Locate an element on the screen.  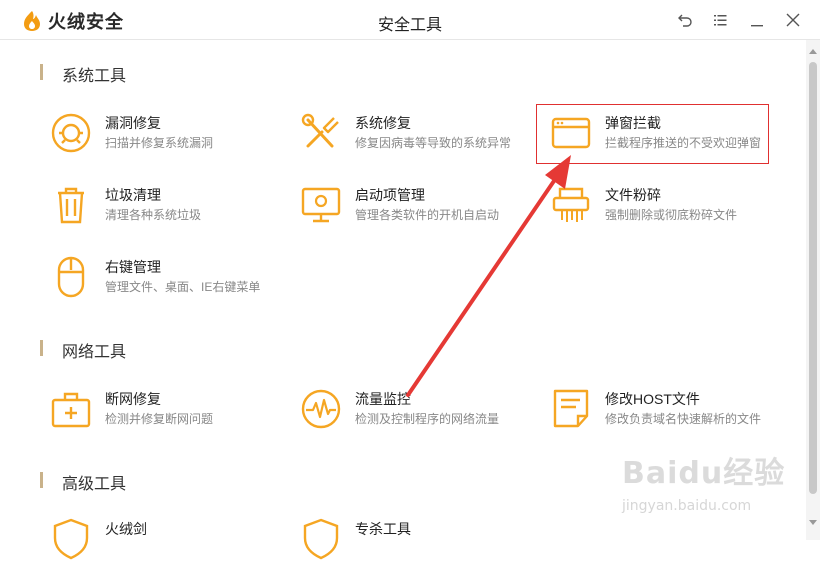
arrow-down-icon is located at coordinates (813, 522).